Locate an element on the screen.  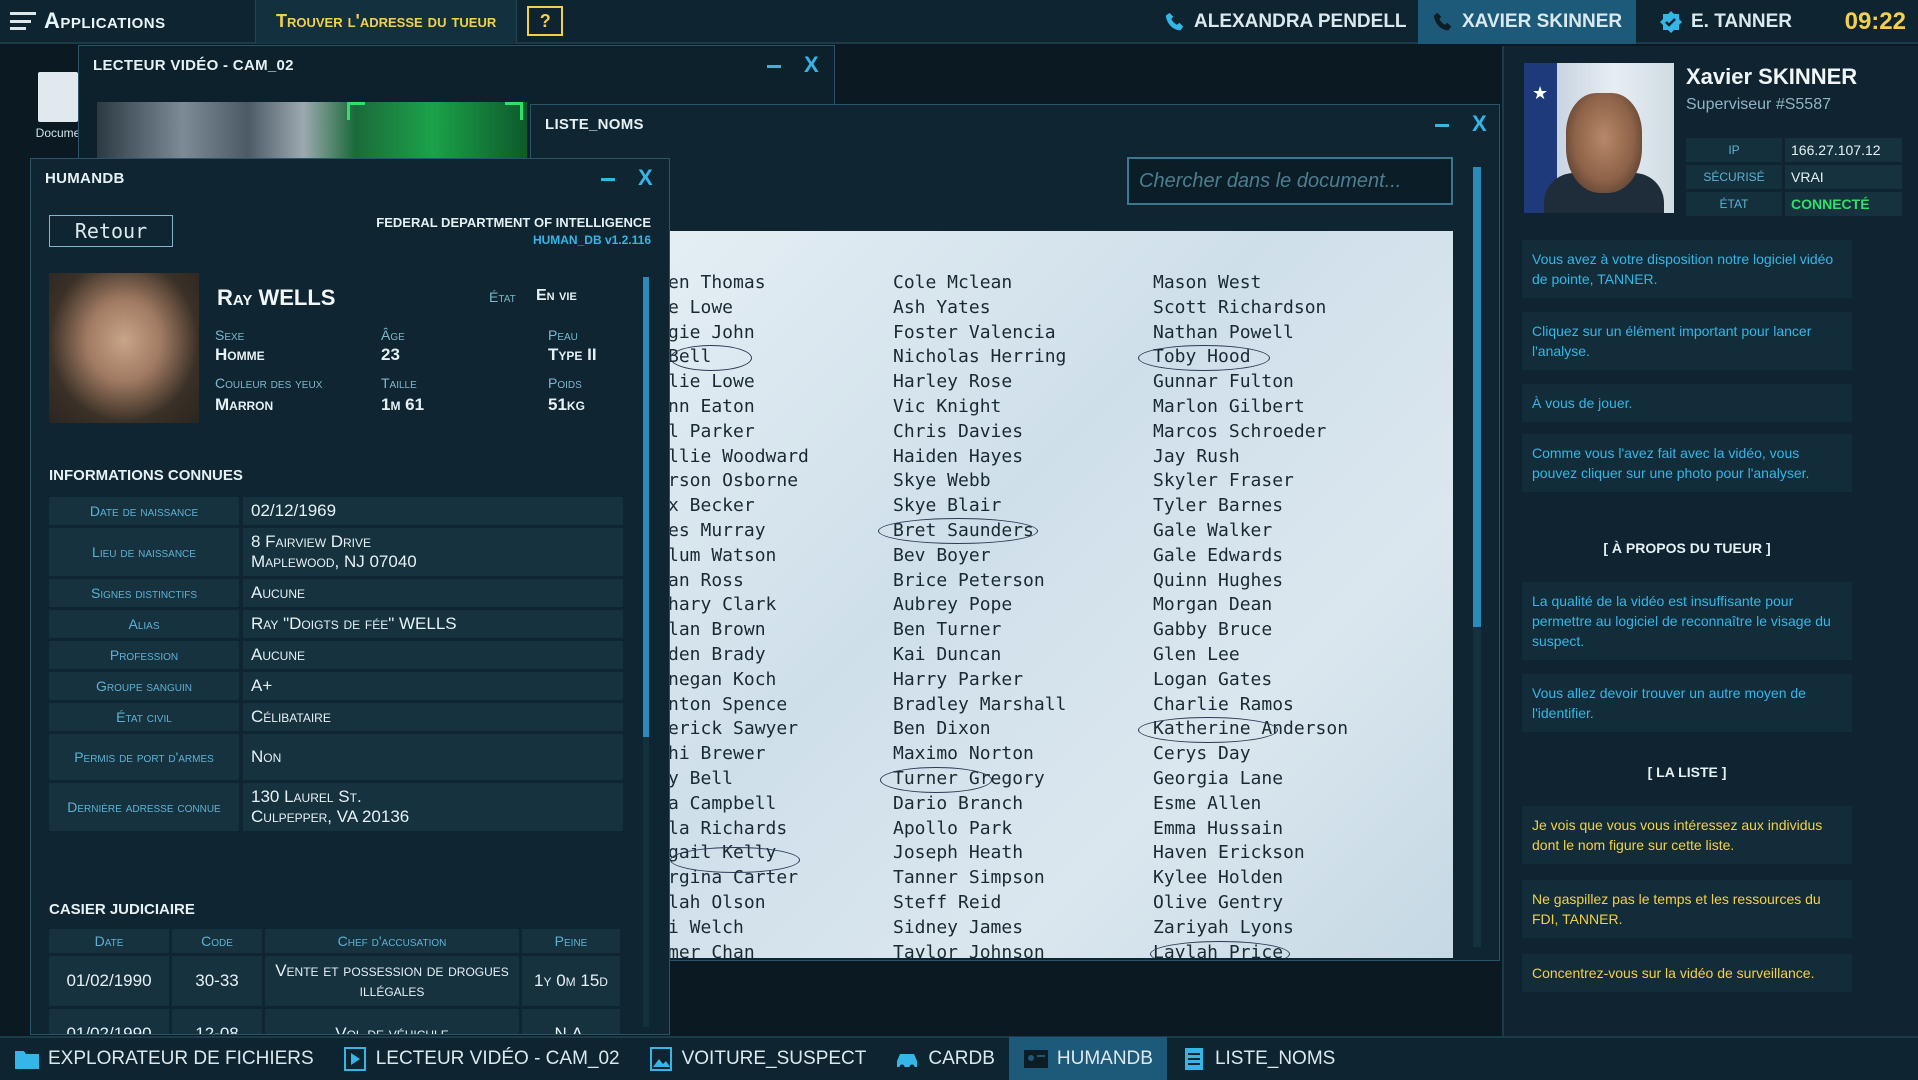
list-name: y Bell is located at coordinates (701, 778).